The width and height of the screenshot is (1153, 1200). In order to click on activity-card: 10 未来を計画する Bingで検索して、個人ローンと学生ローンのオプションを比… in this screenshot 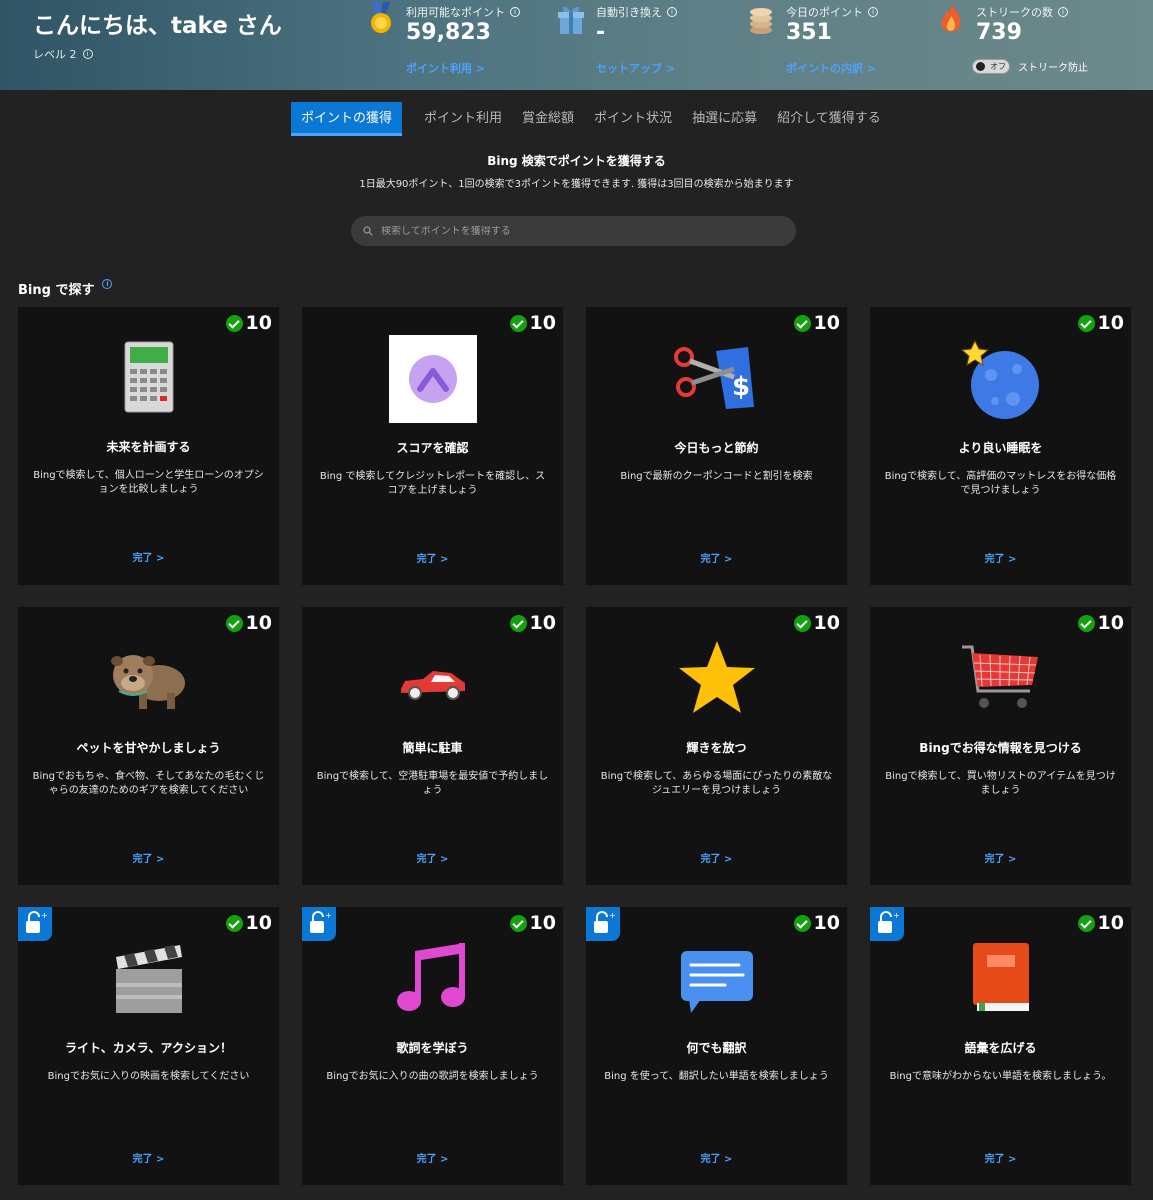, I will do `click(148, 446)`.